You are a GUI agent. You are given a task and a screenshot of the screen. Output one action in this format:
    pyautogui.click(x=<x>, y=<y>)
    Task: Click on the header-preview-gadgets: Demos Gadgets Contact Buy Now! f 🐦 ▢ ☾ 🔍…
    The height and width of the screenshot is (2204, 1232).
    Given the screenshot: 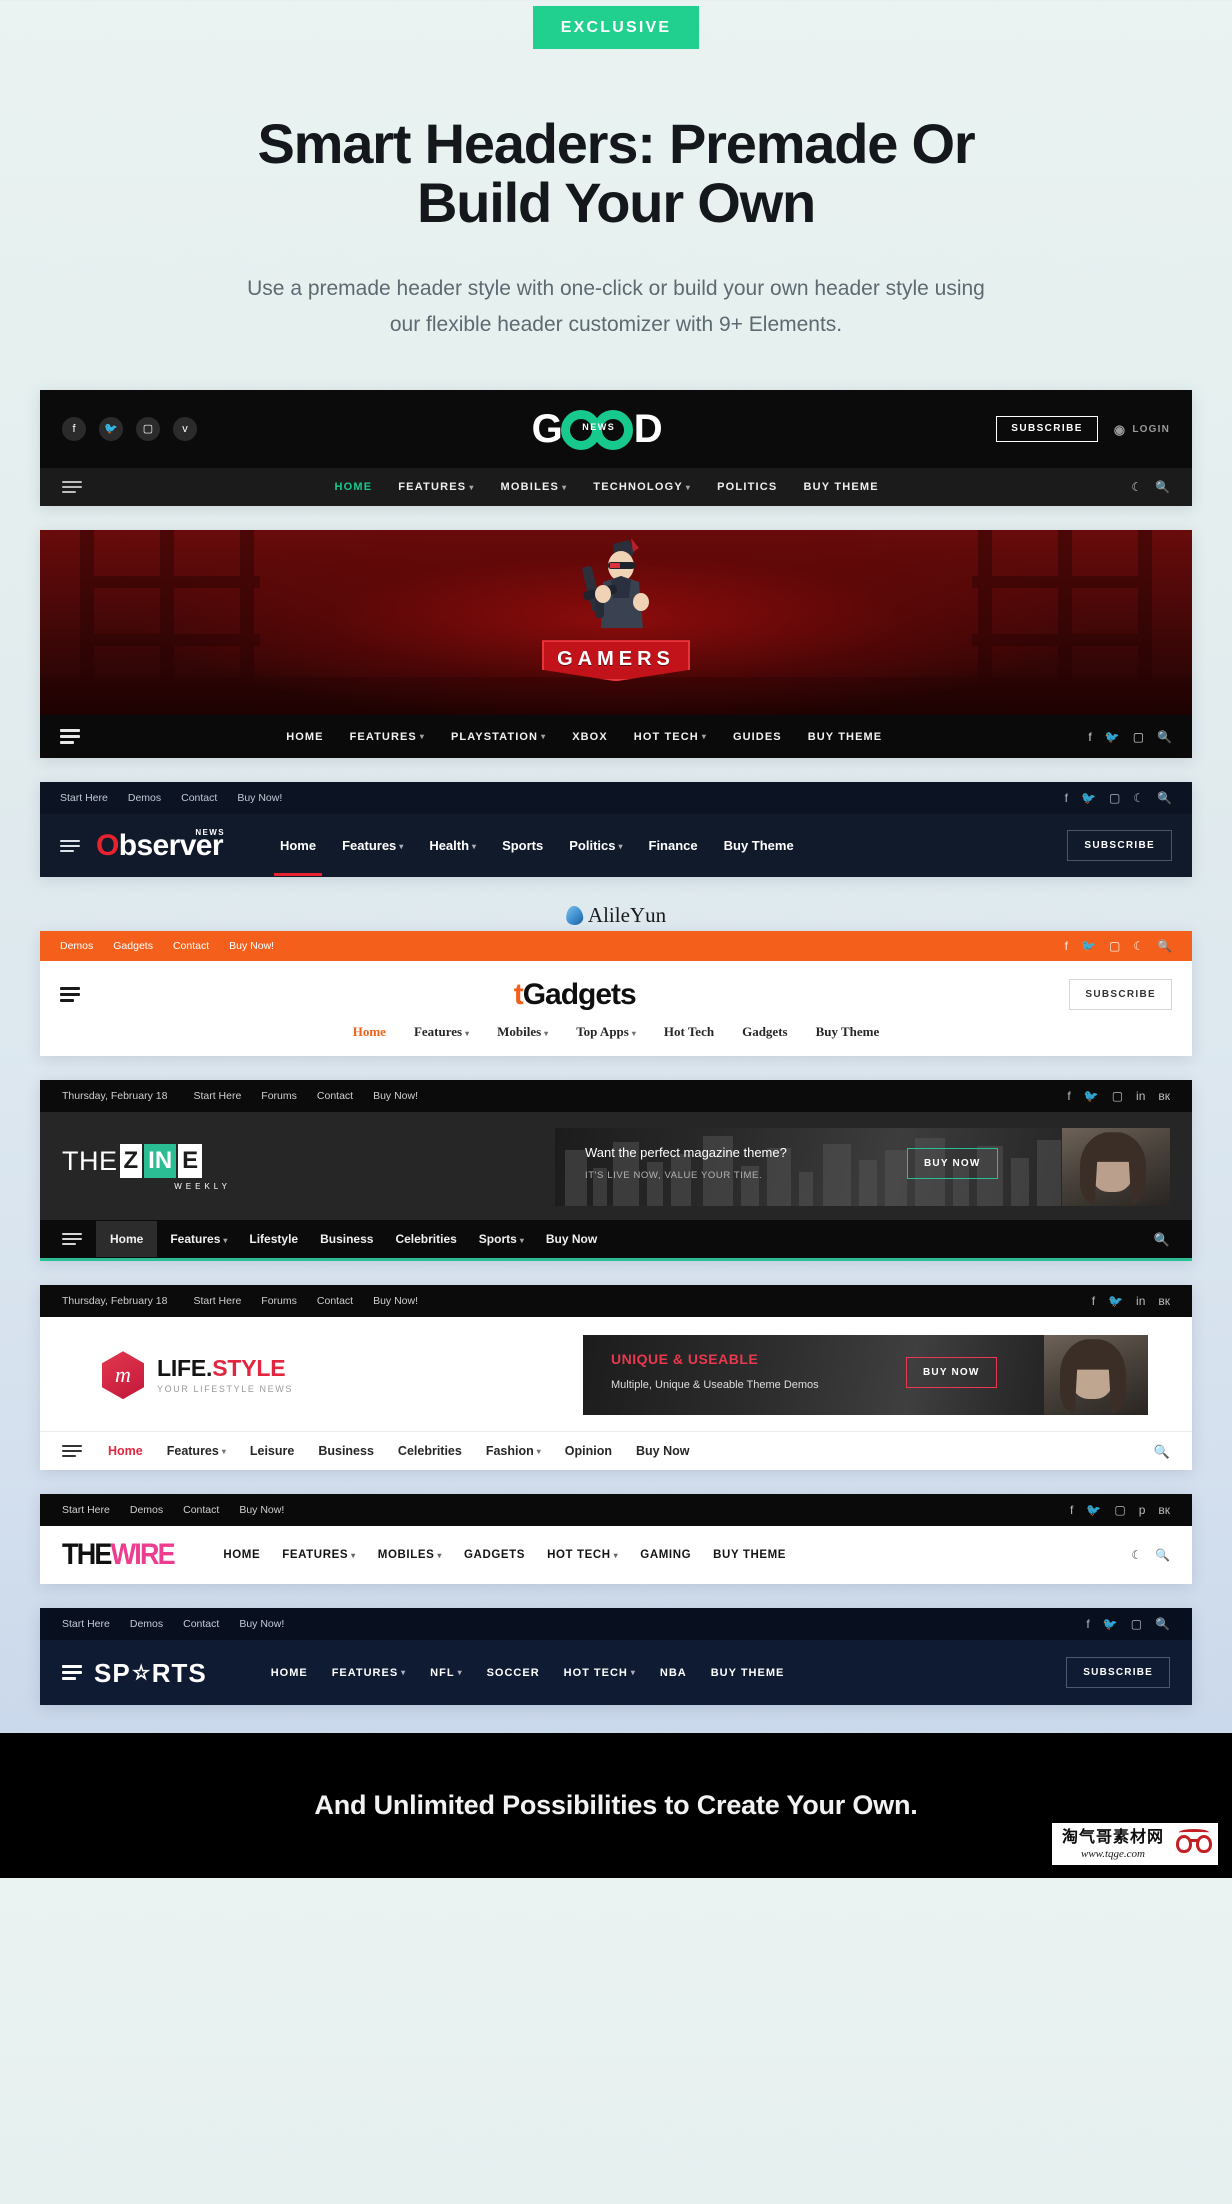 What is the action you would take?
    pyautogui.click(x=616, y=994)
    